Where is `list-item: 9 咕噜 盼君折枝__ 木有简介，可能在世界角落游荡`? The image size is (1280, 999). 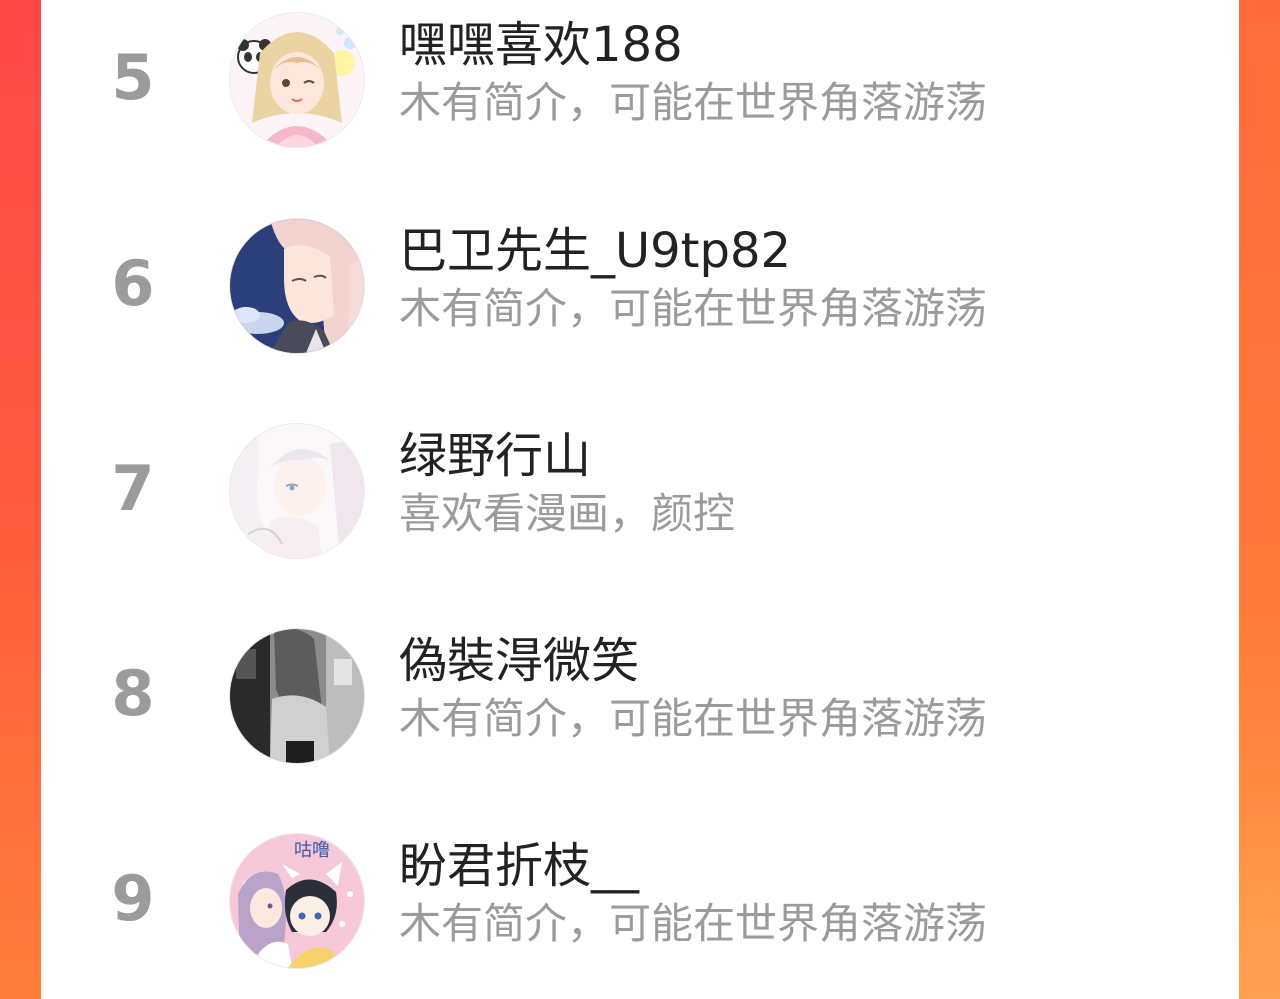 list-item: 9 咕噜 盼君折枝__ 木有简介，可能在世界角落游荡 is located at coordinates (640, 901).